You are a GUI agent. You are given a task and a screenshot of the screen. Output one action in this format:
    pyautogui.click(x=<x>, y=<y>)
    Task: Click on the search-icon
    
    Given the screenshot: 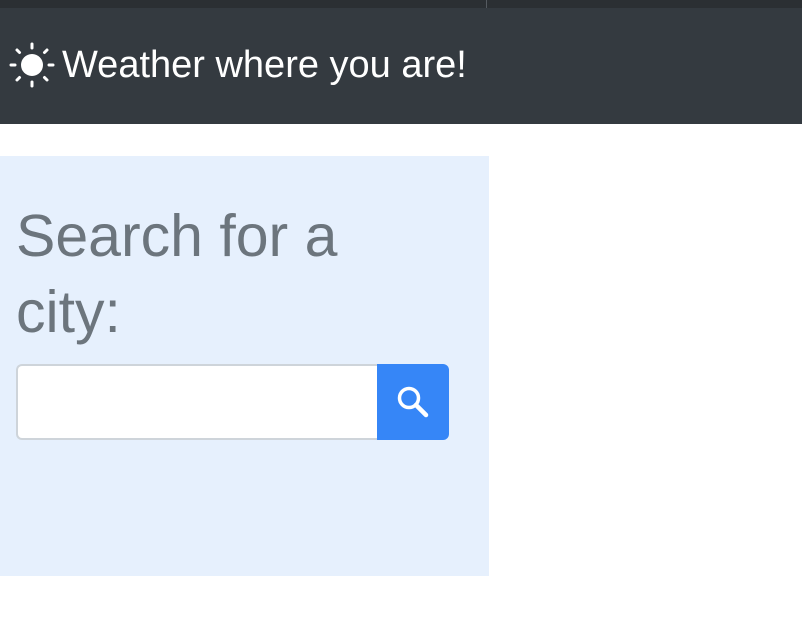 What is the action you would take?
    pyautogui.click(x=413, y=402)
    